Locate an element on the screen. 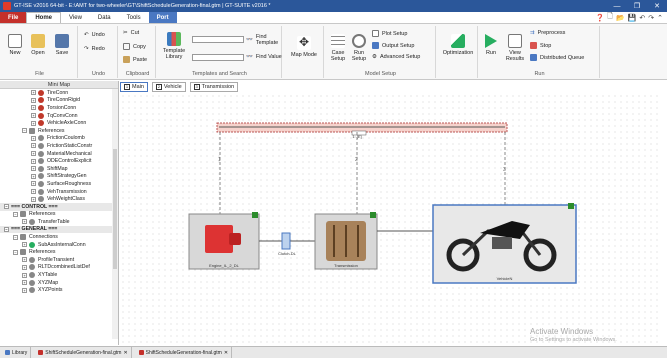 The width and height of the screenshot is (667, 358). run-button: Run is located at coordinates (491, 45).